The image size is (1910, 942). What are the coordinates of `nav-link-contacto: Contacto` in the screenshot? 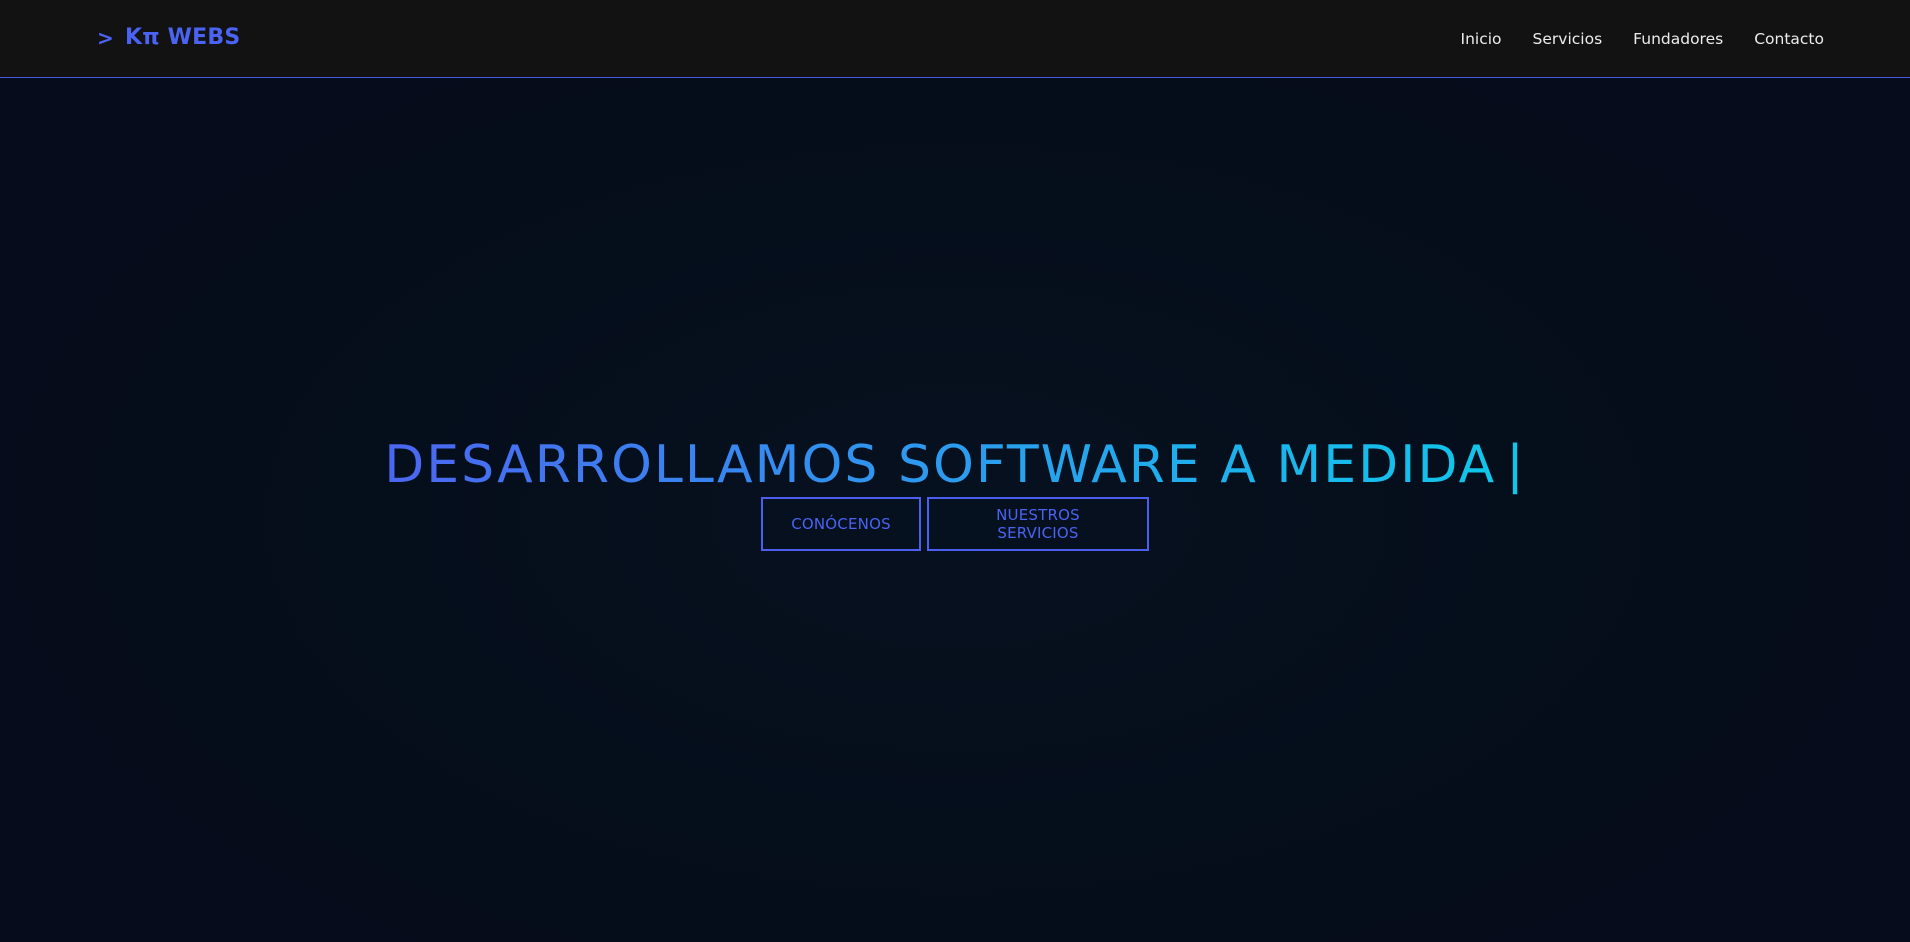 It's located at (1789, 39).